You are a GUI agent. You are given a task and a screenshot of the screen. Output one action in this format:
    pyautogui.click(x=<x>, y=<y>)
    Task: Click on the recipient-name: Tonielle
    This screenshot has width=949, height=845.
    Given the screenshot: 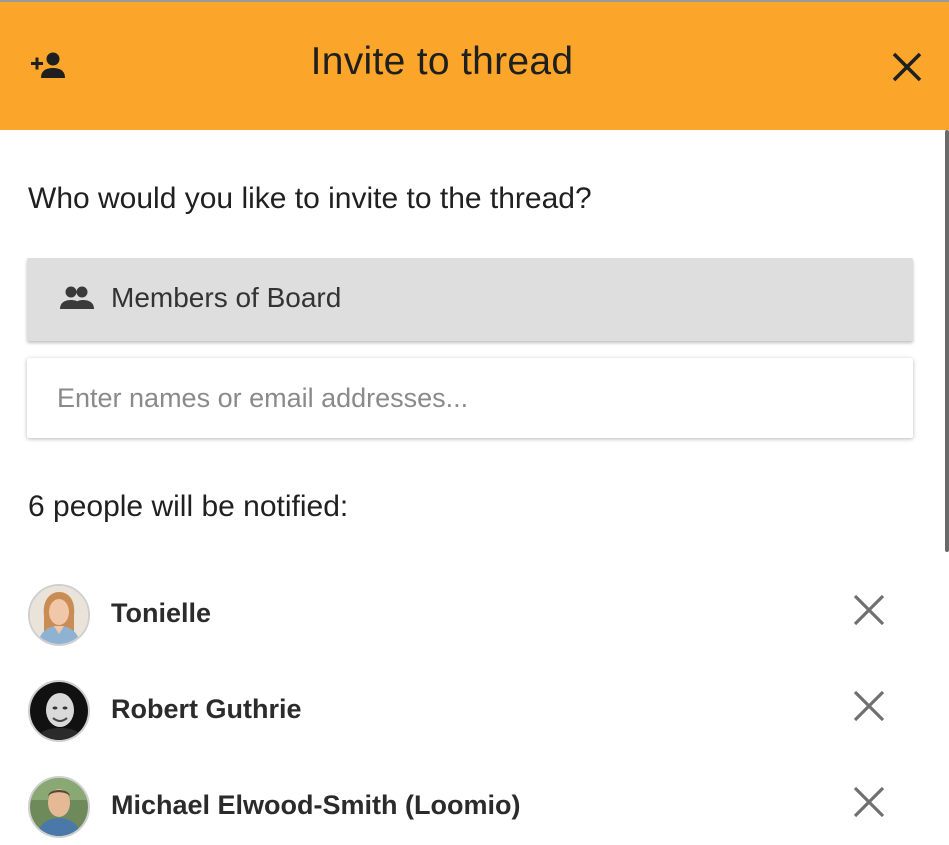 What is the action you would take?
    pyautogui.click(x=161, y=613)
    